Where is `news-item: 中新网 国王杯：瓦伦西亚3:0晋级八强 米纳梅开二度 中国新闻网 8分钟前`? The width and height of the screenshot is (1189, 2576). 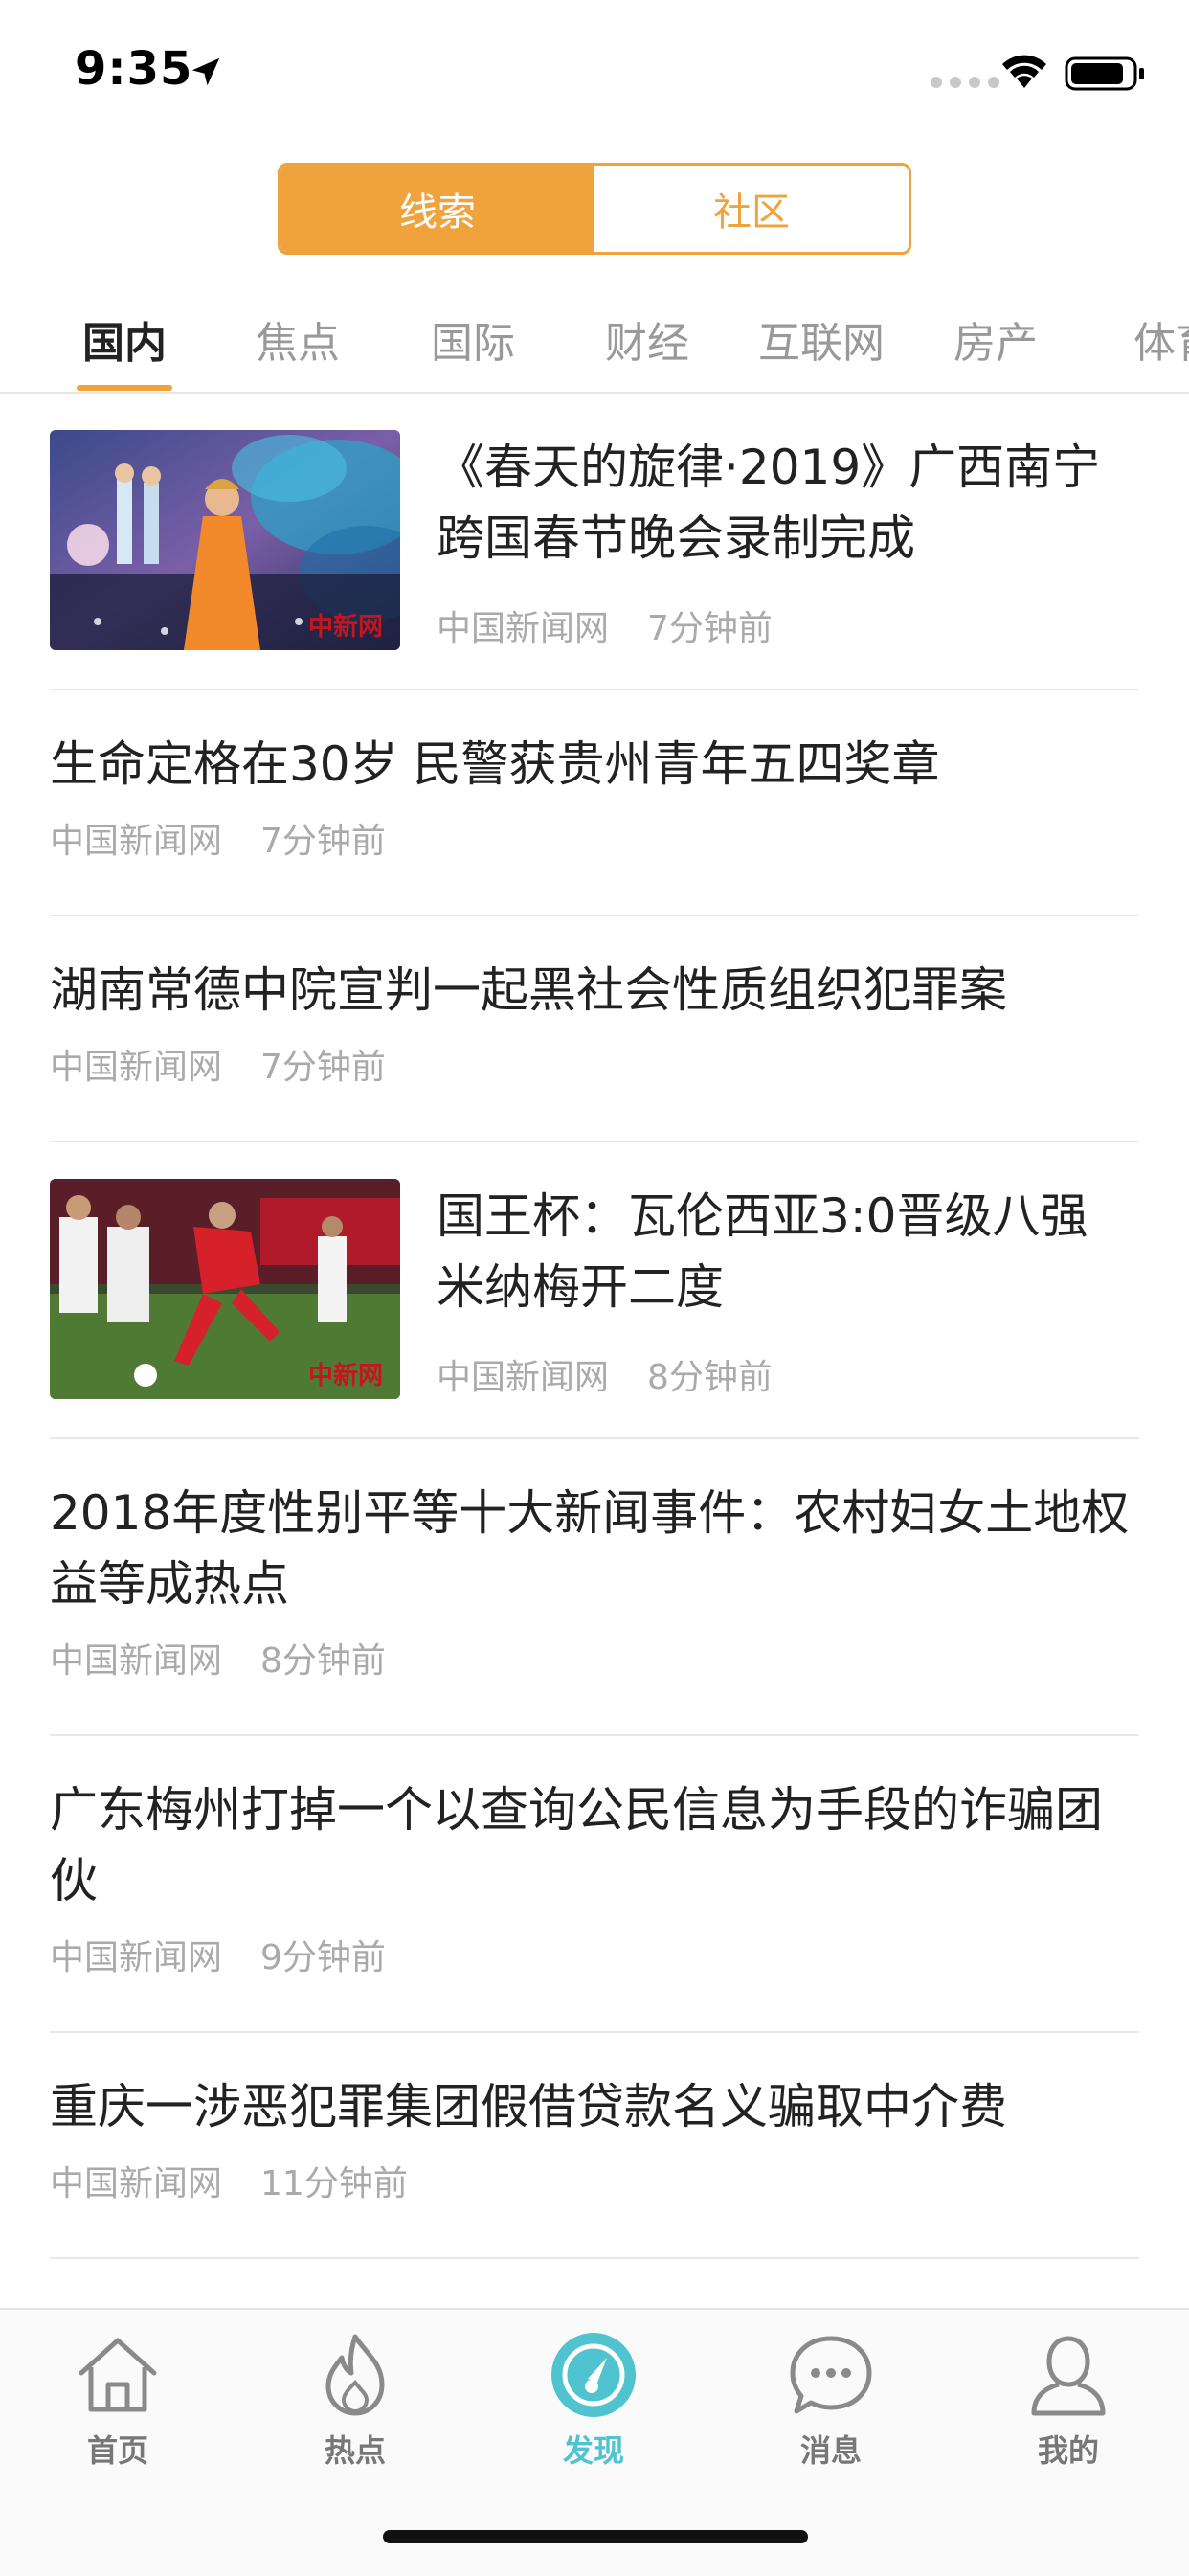 news-item: 中新网 国王杯：瓦伦西亚3:0晋级八强 米纳梅开二度 中国新闻网 8分钟前 is located at coordinates (594, 1290).